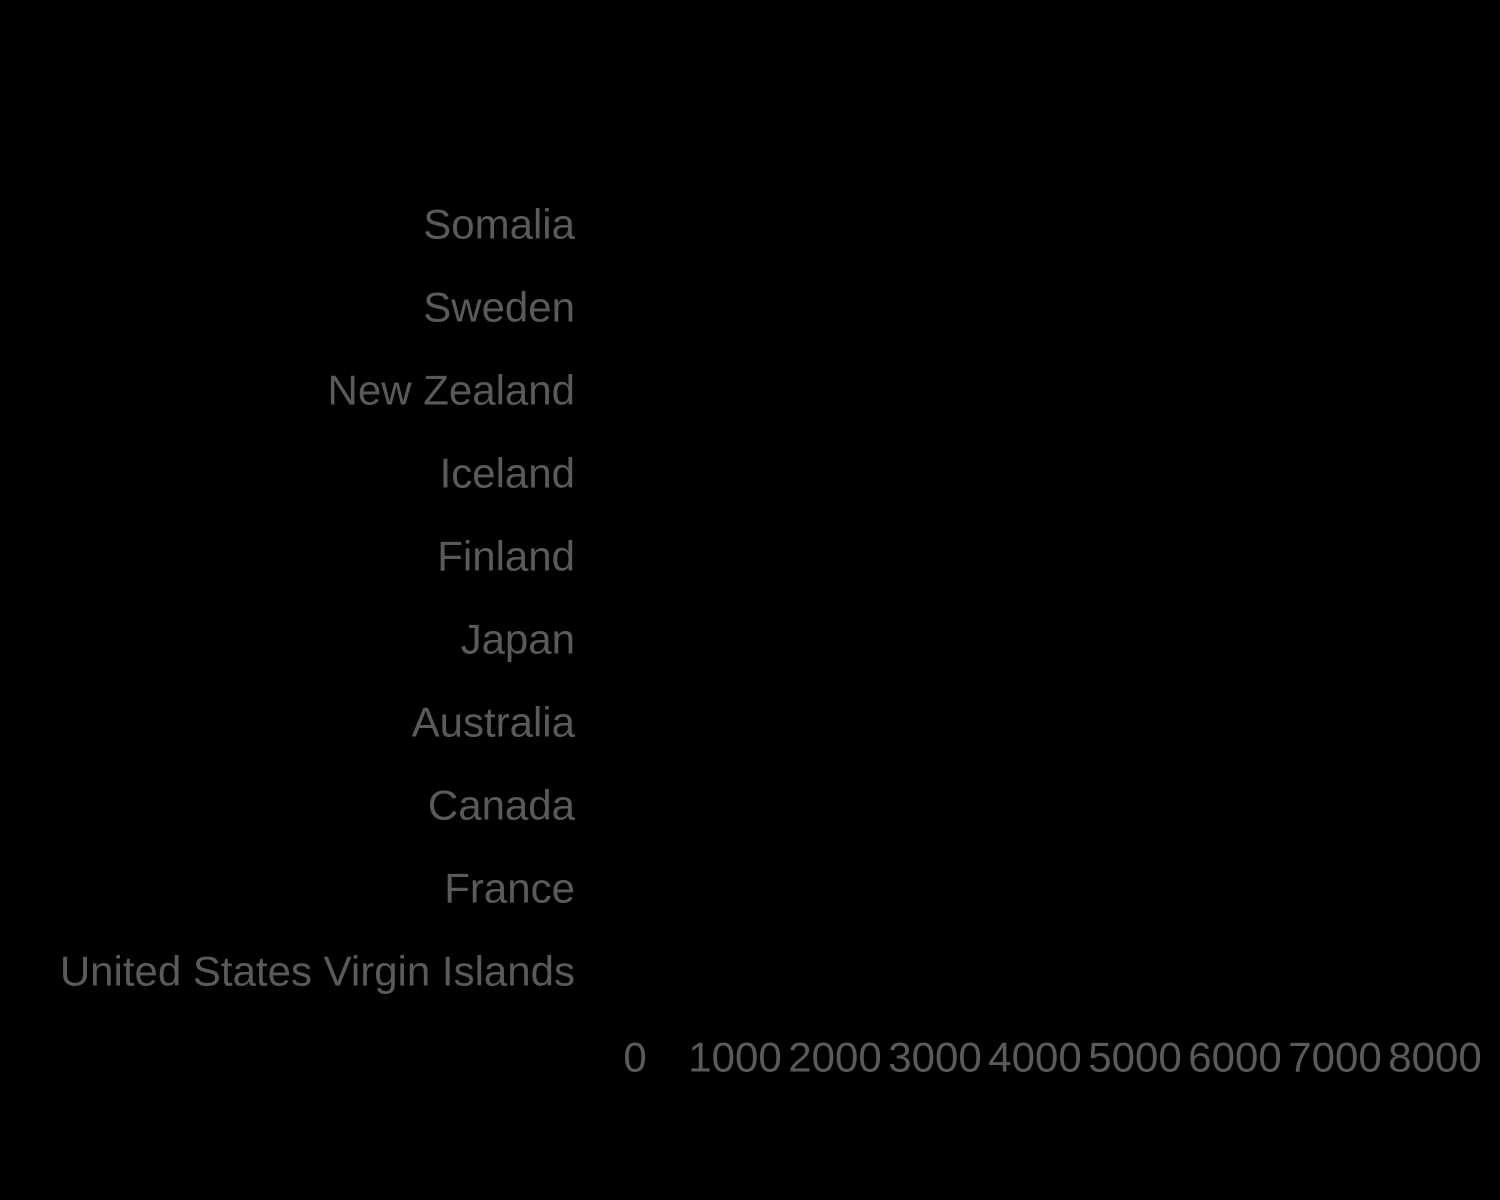 This screenshot has height=1200, width=1500. I want to click on category-label: New Zealand, so click(451, 390).